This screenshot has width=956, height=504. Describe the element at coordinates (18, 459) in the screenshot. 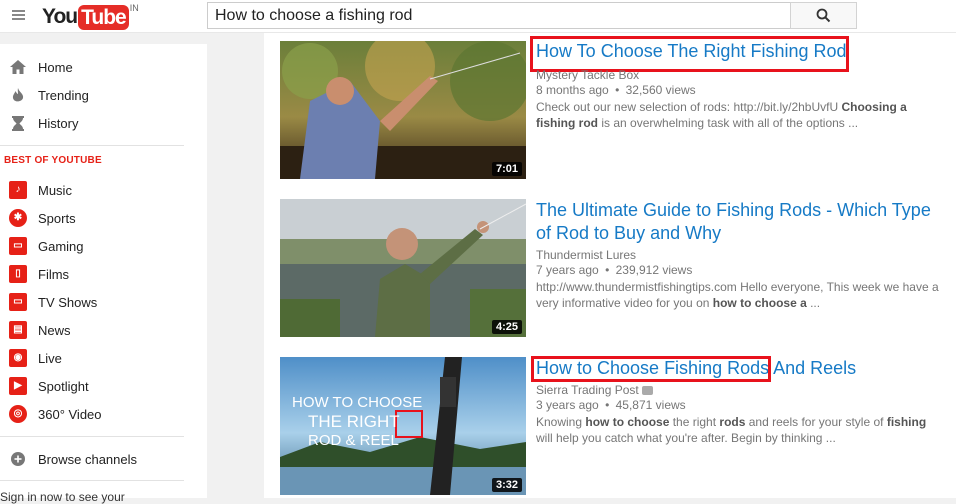

I see `add-circle-icon` at that location.